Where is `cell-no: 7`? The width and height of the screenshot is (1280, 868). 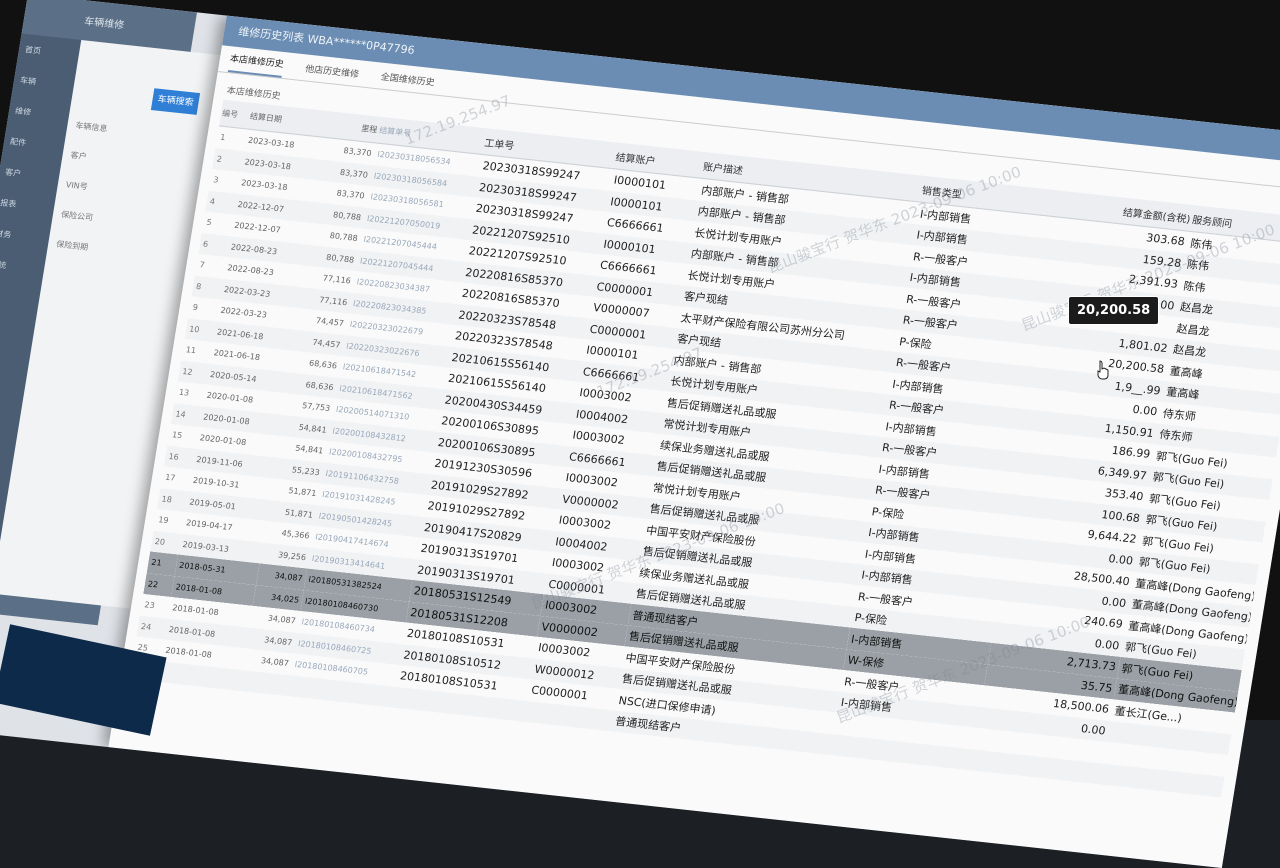 cell-no: 7 is located at coordinates (202, 265).